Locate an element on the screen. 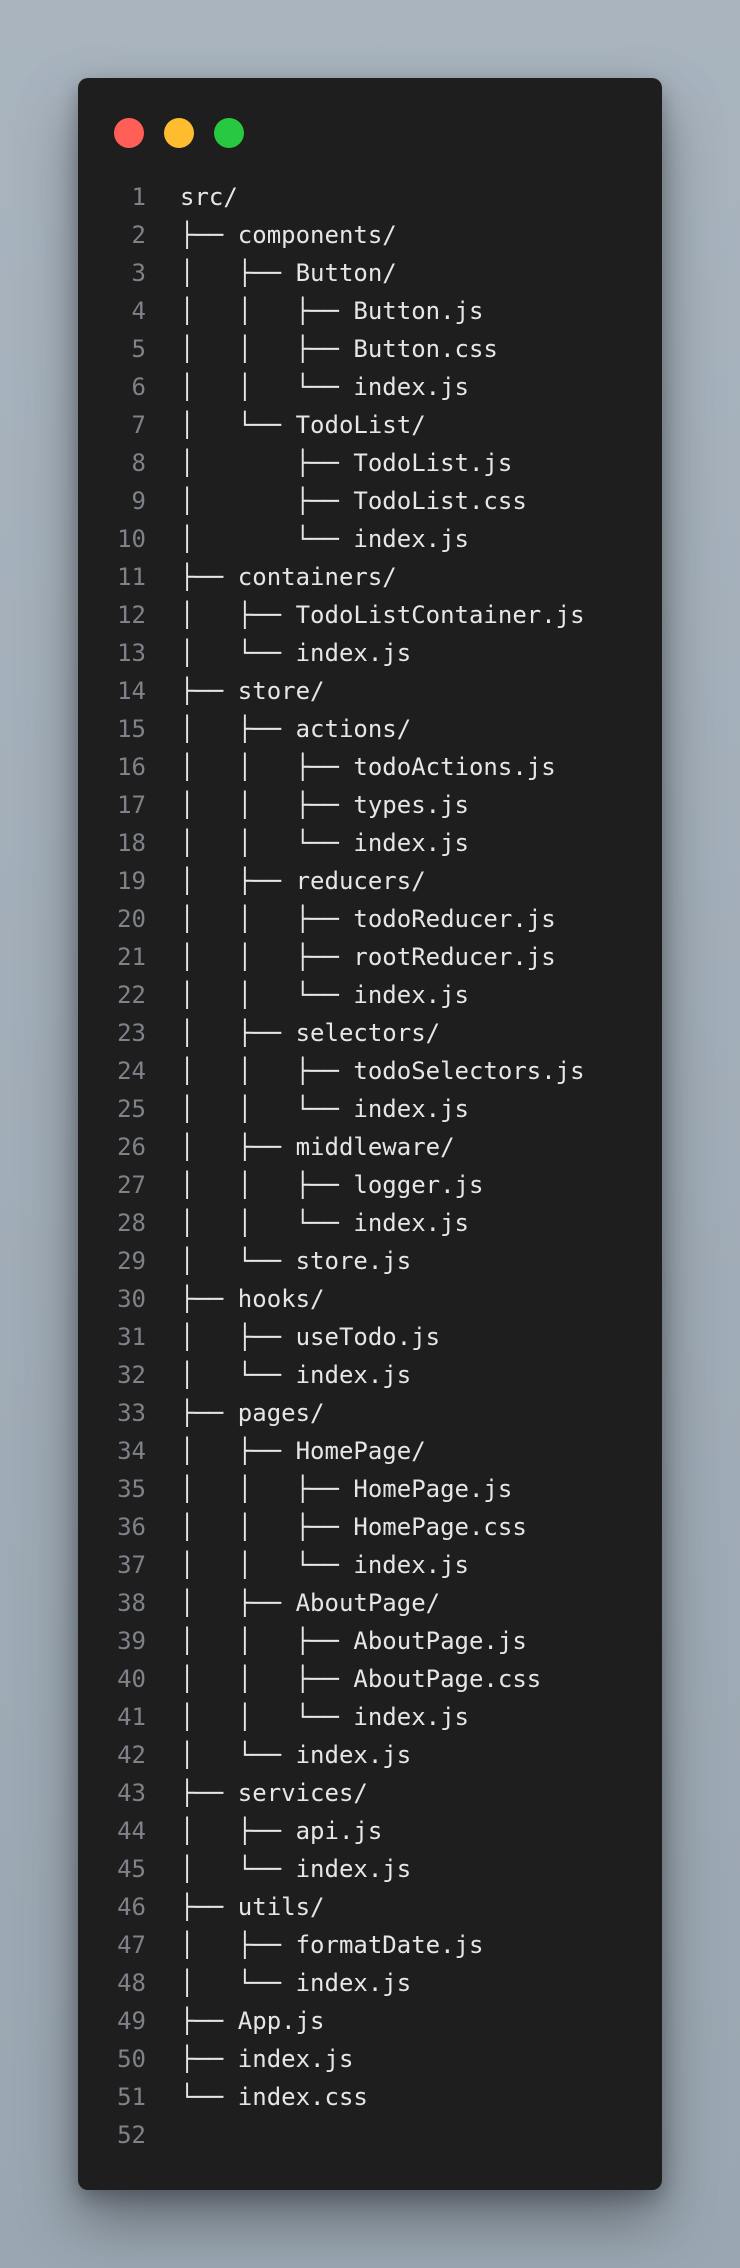 Image resolution: width=740 pixels, height=2268 pixels. code-line: 12 │ ├── TodoListContainer.js is located at coordinates (370, 615).